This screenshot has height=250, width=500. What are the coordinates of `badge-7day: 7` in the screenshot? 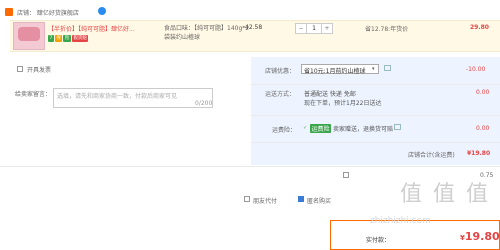 It's located at (51, 38).